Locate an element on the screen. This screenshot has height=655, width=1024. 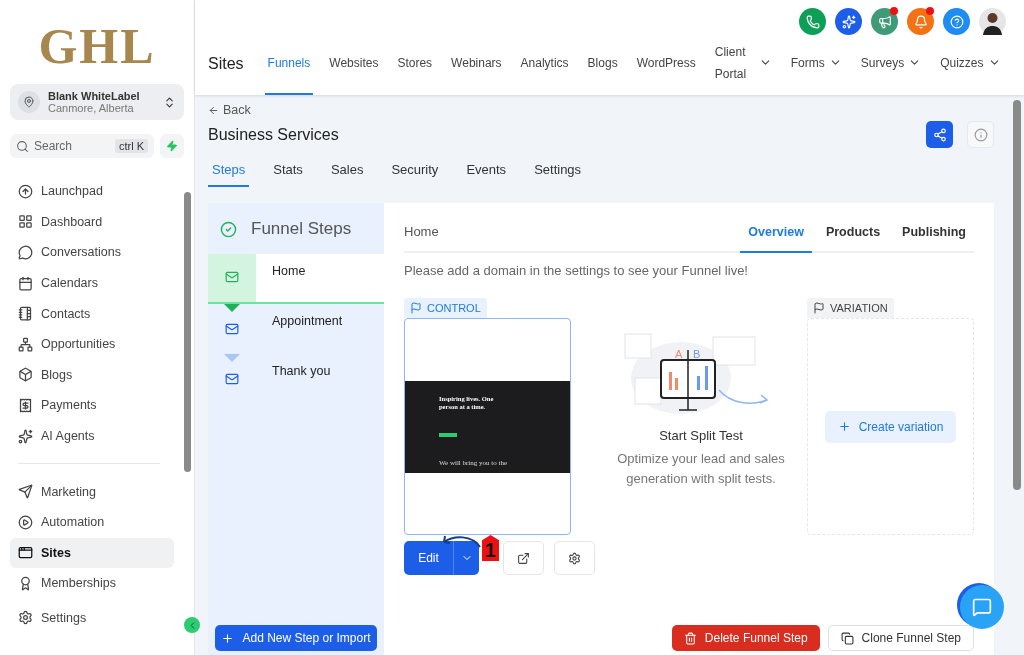
account-location: Canmore, Alberta is located at coordinates (91, 108).